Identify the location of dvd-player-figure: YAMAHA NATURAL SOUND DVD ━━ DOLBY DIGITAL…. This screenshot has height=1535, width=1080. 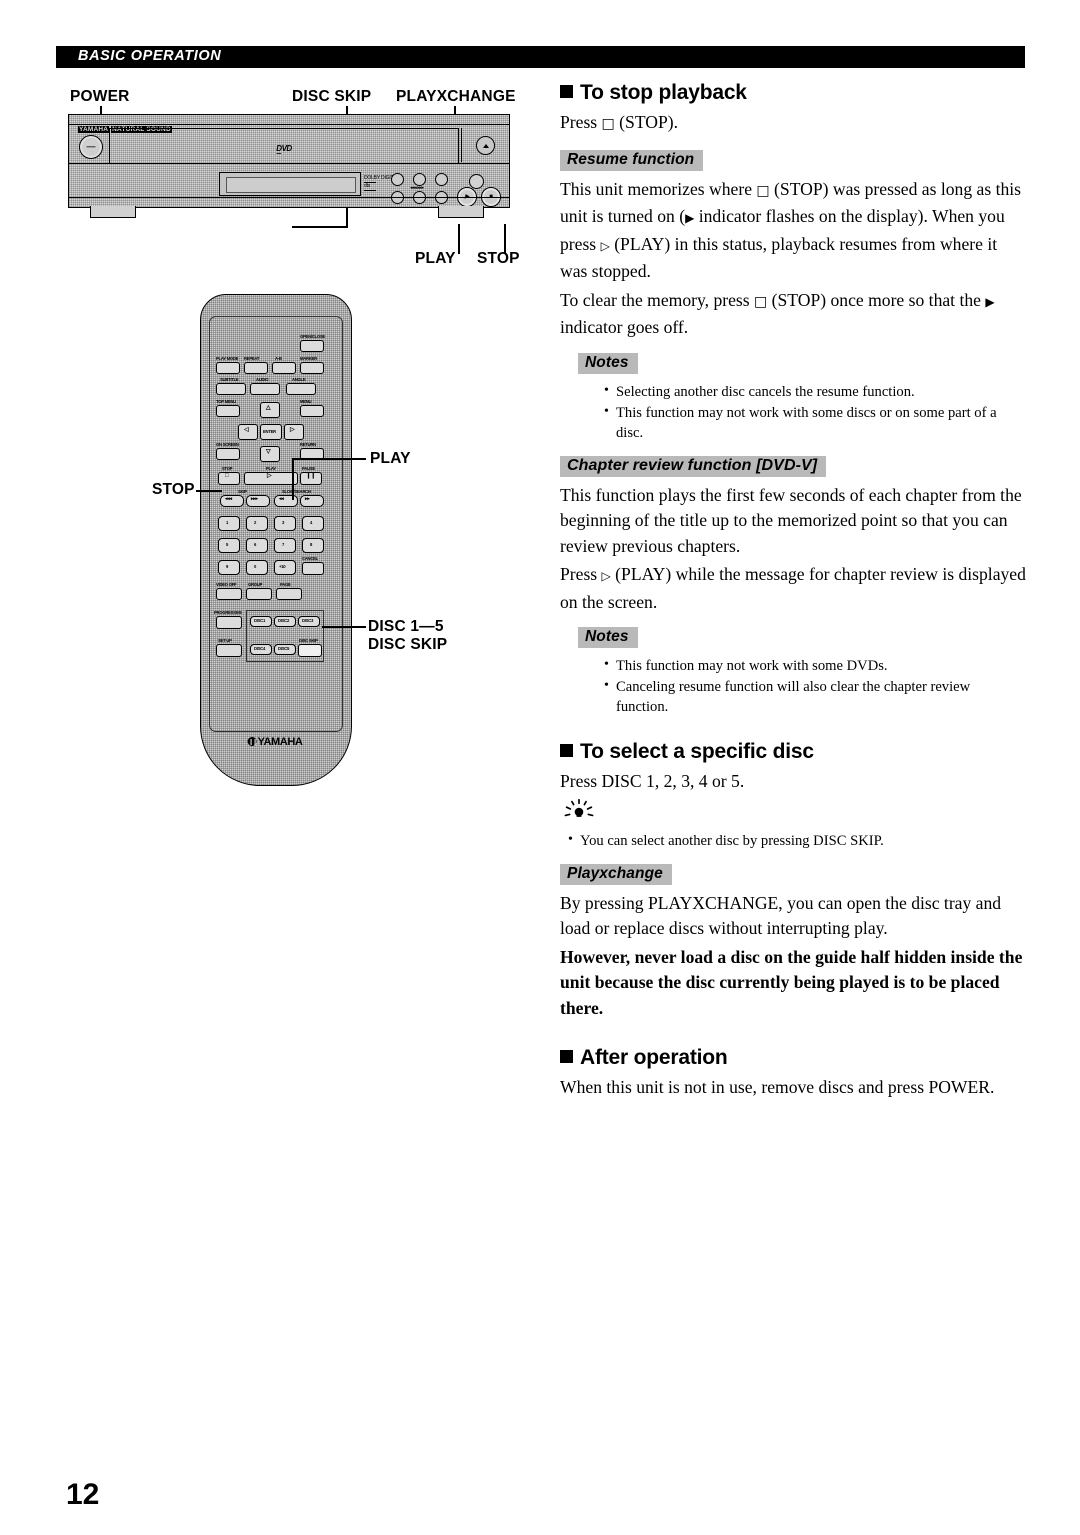
(289, 169).